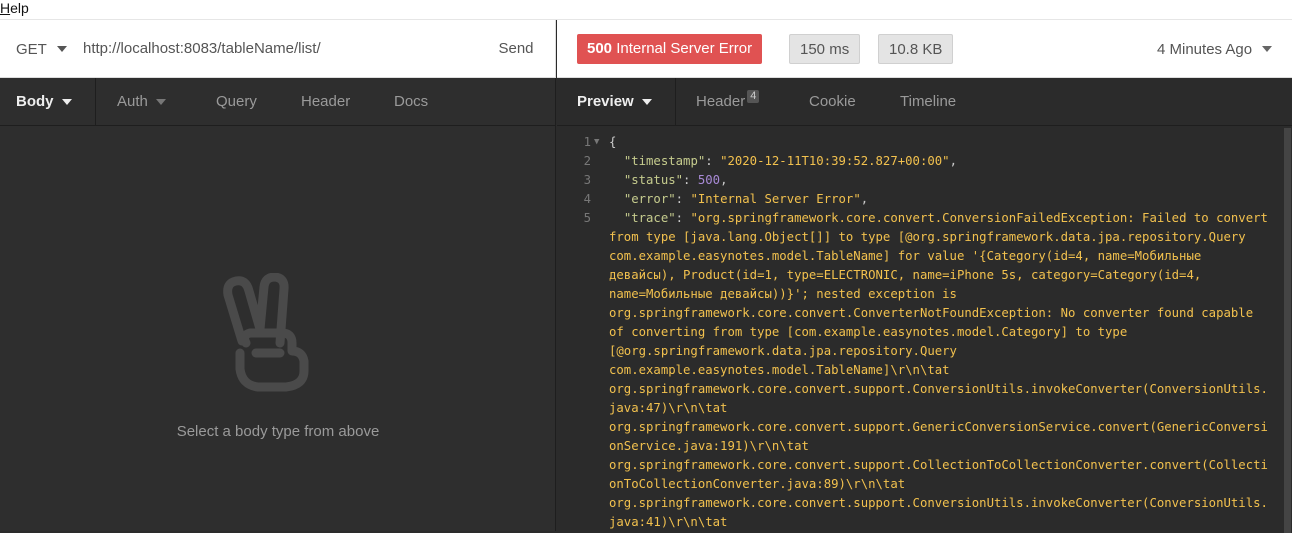  I want to click on scrollbar-thumb, so click(1287, 330).